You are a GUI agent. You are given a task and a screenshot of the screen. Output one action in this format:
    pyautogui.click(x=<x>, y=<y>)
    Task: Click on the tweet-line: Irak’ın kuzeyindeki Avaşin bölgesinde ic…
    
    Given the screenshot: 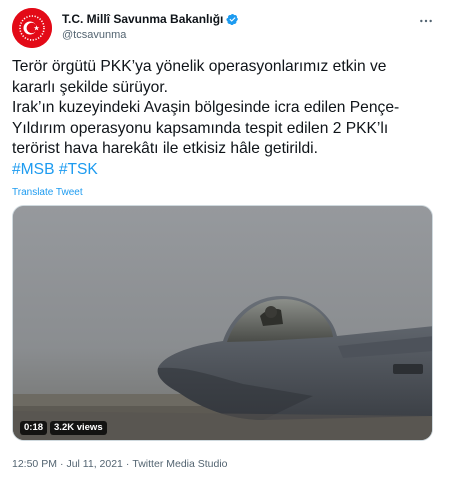 What is the action you would take?
    pyautogui.click(x=206, y=107)
    